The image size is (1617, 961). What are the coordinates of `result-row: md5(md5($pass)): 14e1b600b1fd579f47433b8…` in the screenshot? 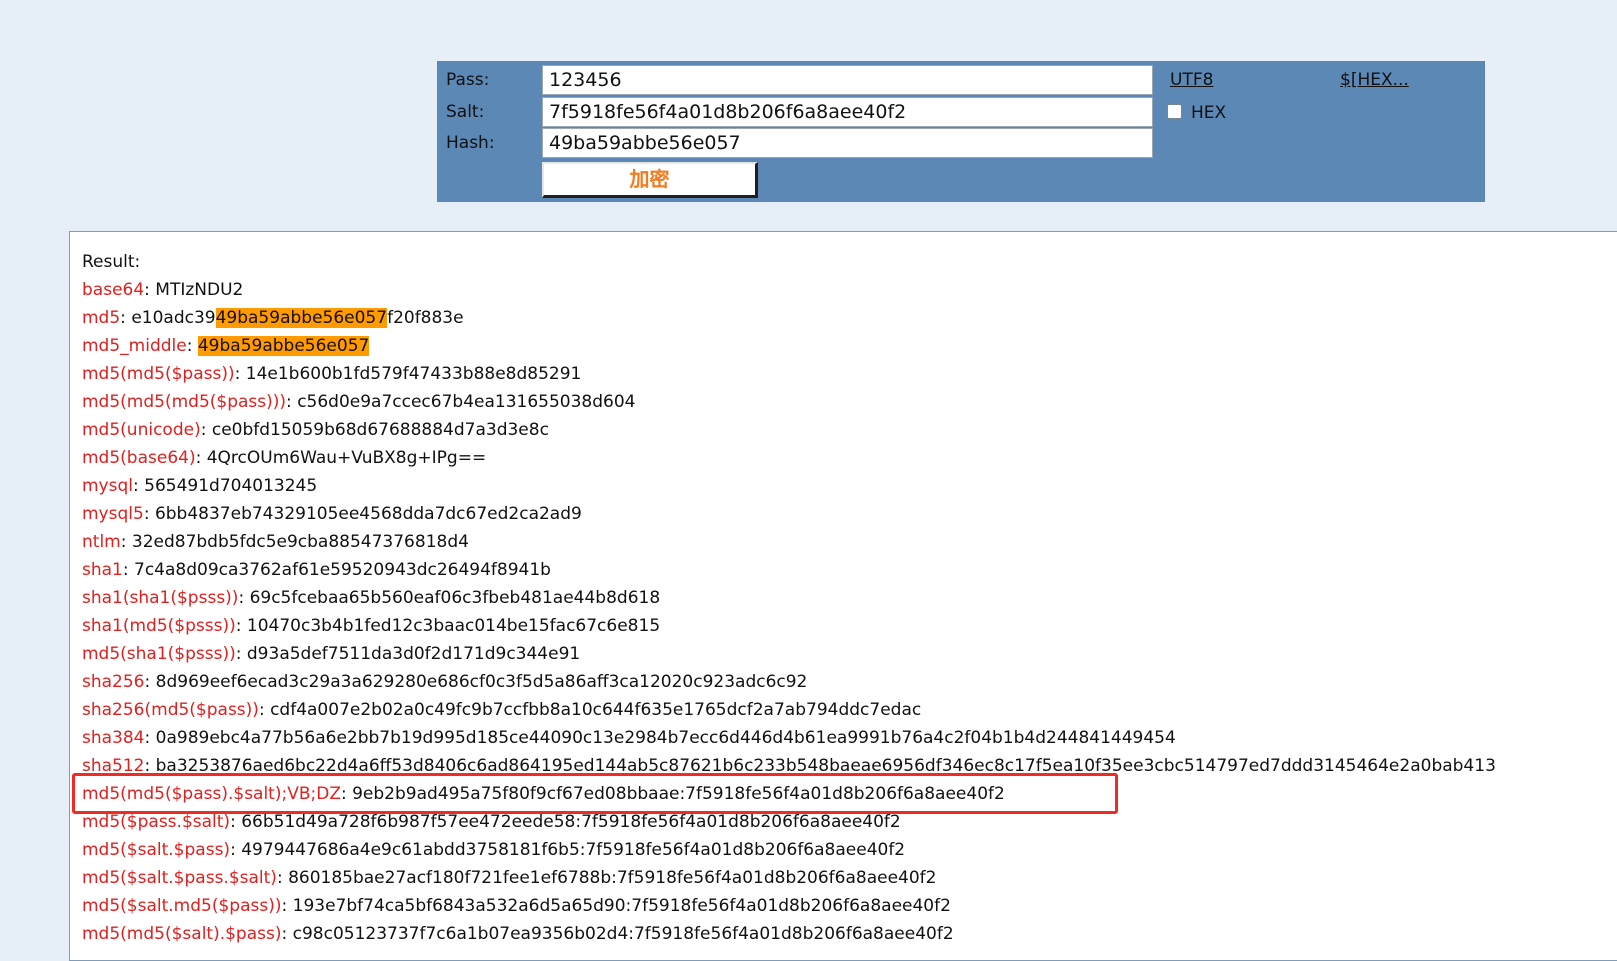 It's located at (332, 374).